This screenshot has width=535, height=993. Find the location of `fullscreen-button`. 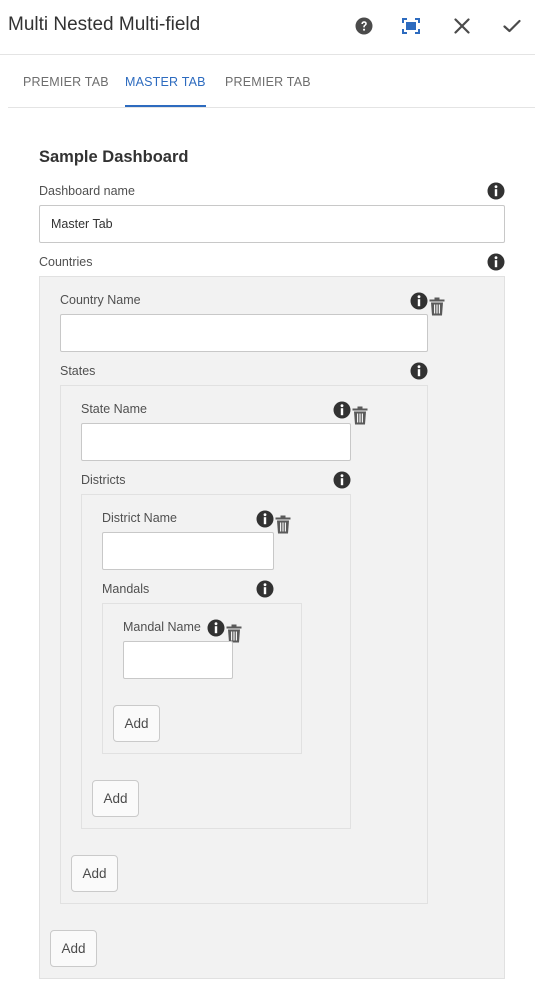

fullscreen-button is located at coordinates (411, 26).